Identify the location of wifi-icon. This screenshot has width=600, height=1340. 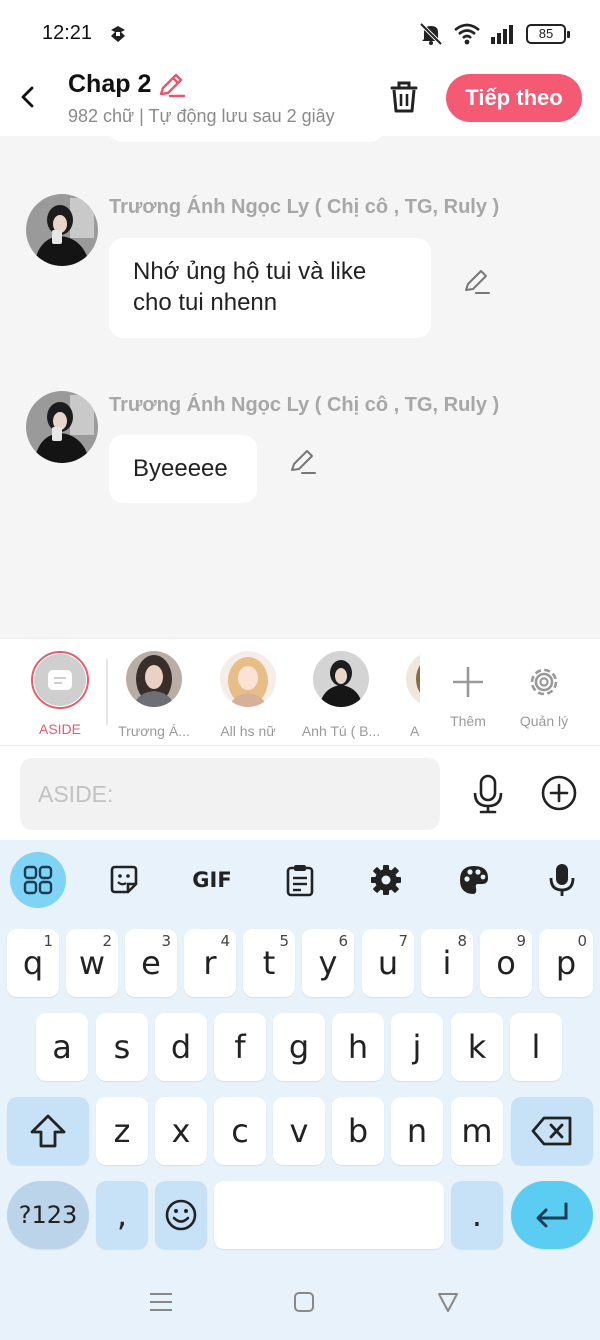
(467, 34).